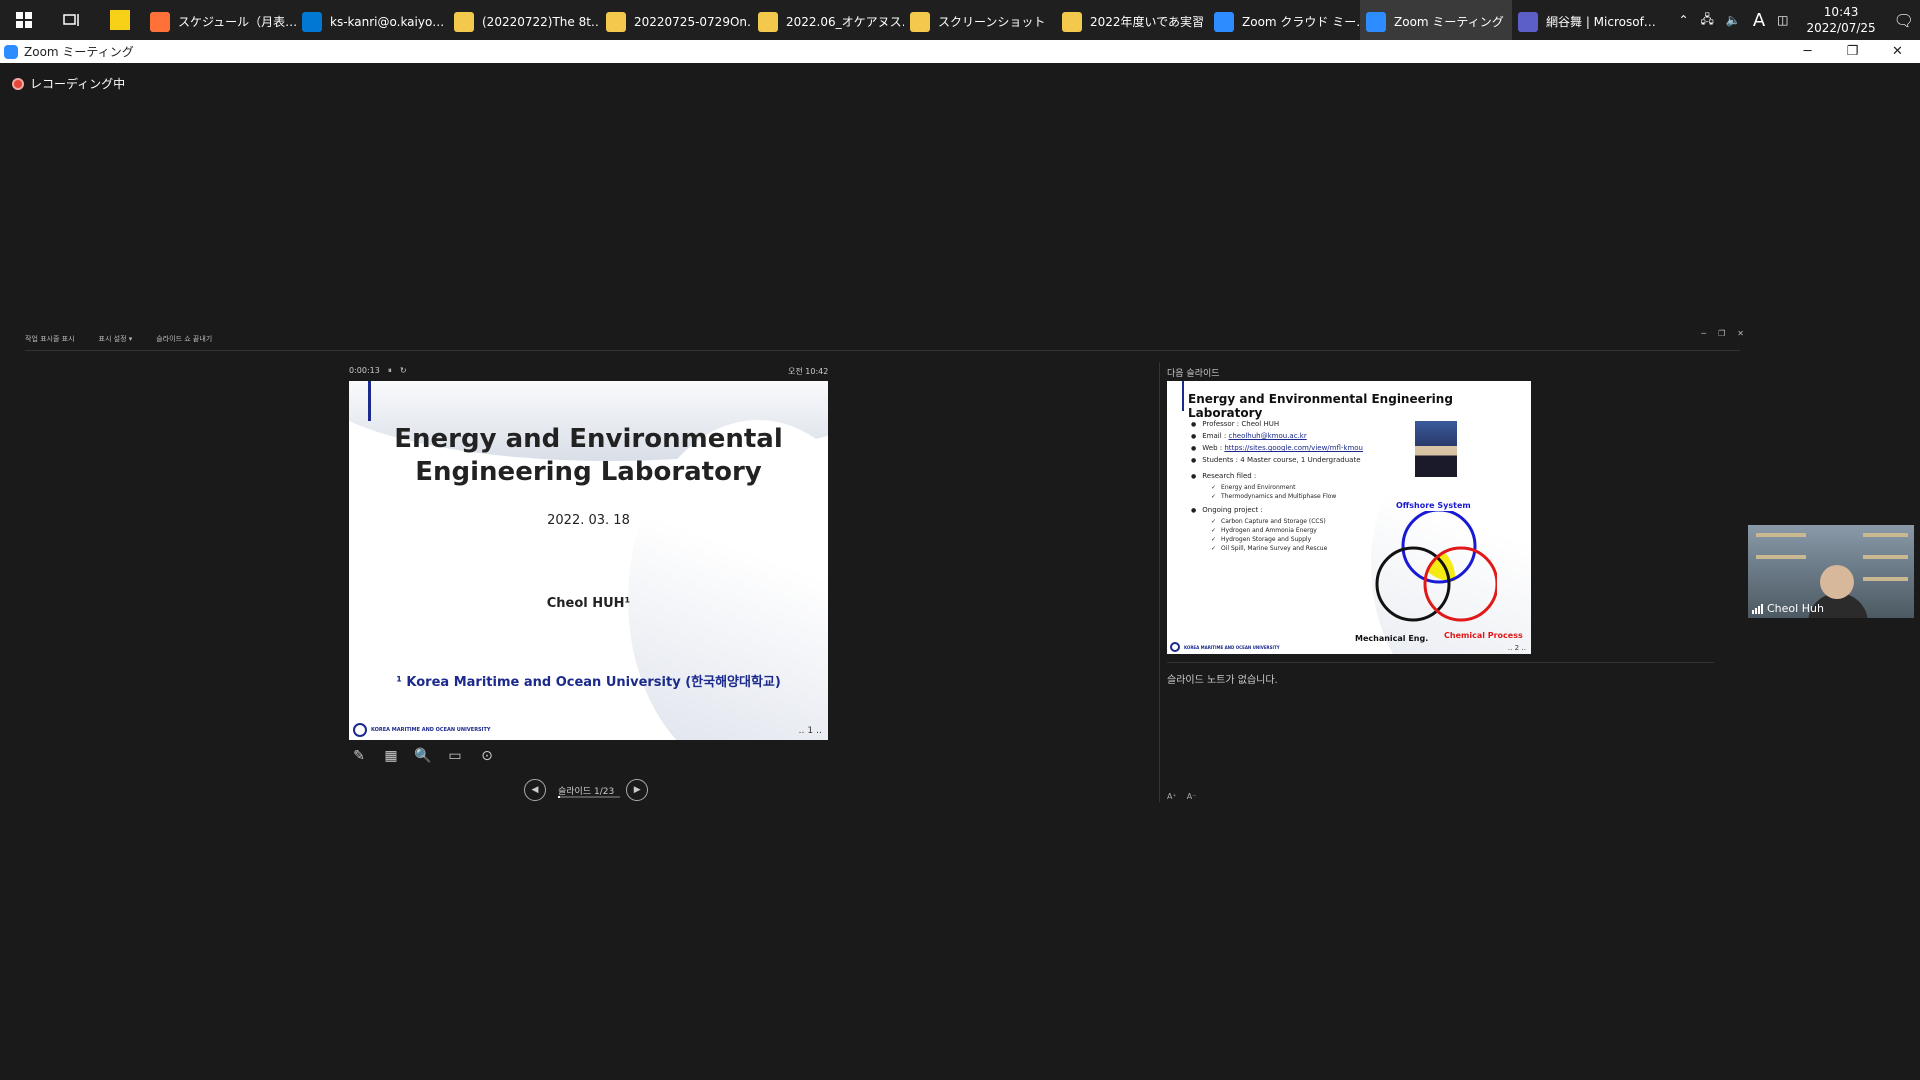 This screenshot has height=1080, width=1920. I want to click on task-view-button, so click(72, 20).